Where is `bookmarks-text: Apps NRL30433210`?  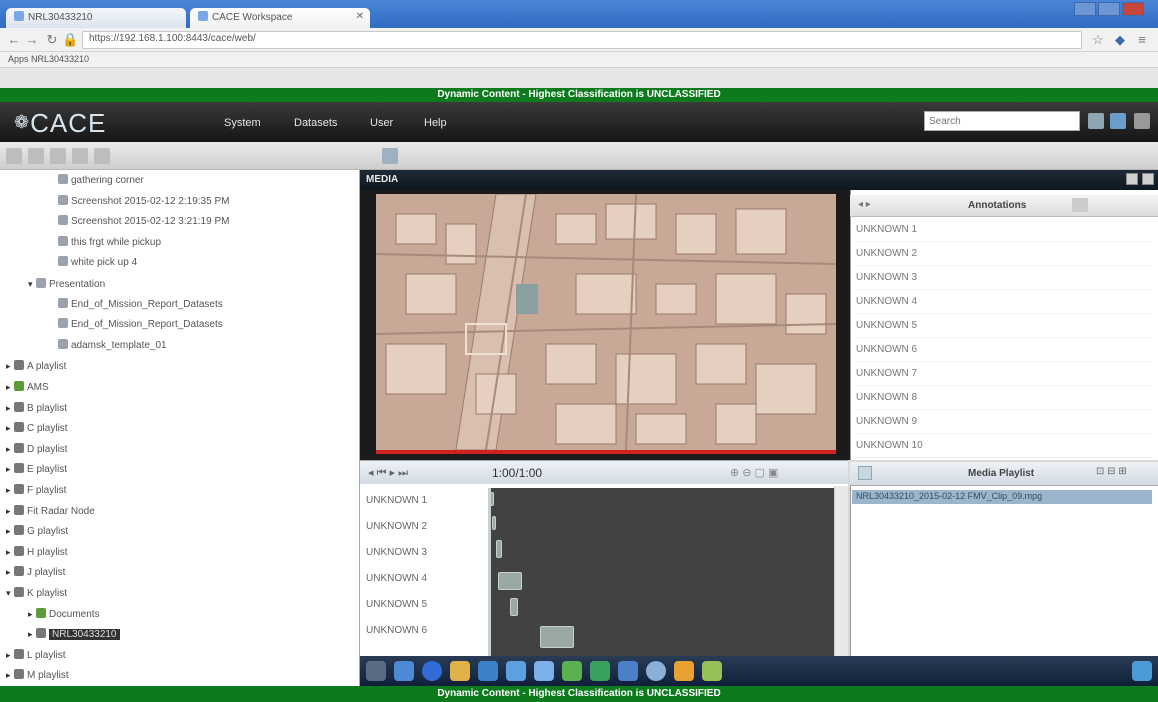
bookmarks-text: Apps NRL30433210 is located at coordinates (48, 59).